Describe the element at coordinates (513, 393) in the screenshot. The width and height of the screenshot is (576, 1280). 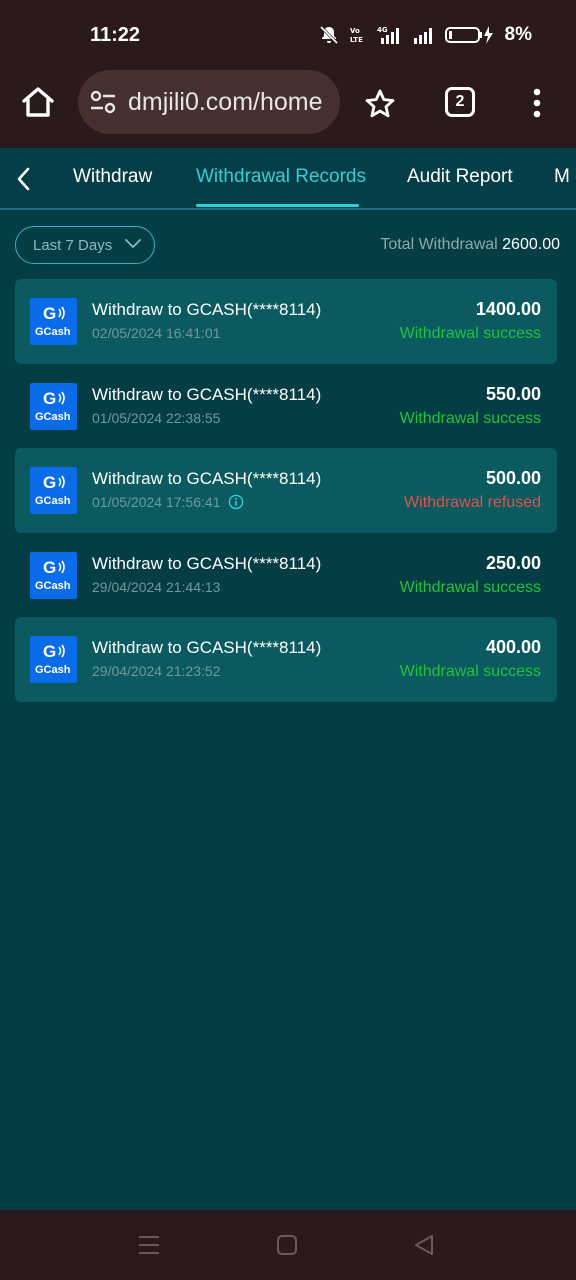
I see `record-amount: 550.00` at that location.